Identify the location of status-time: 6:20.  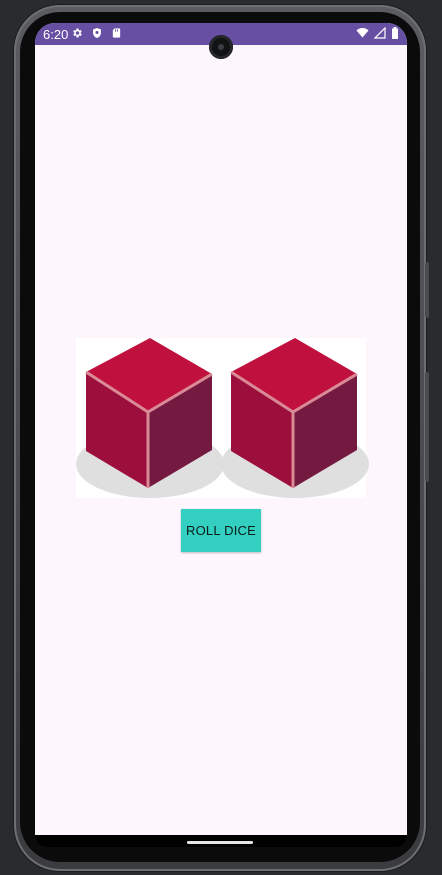
(56, 34).